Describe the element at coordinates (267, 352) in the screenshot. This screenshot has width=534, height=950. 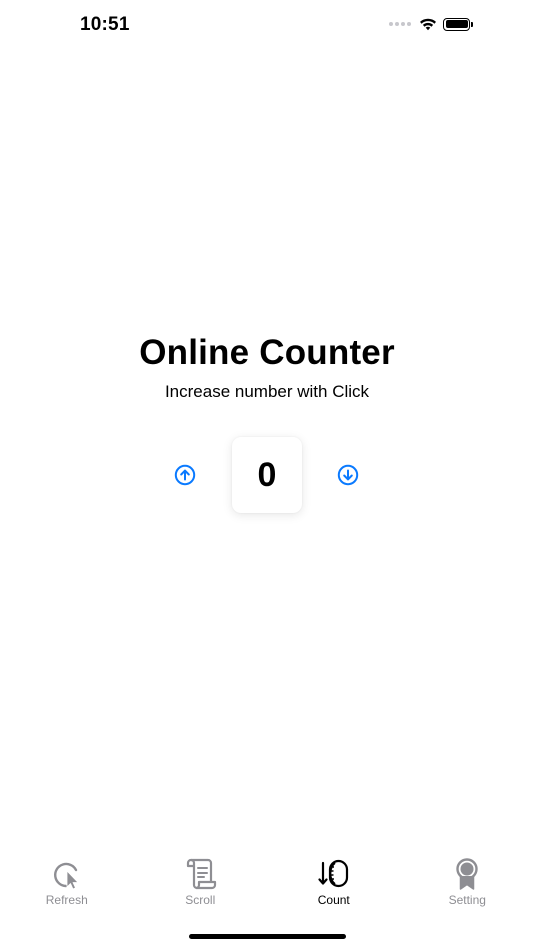
I see `page-title: Online Counter` at that location.